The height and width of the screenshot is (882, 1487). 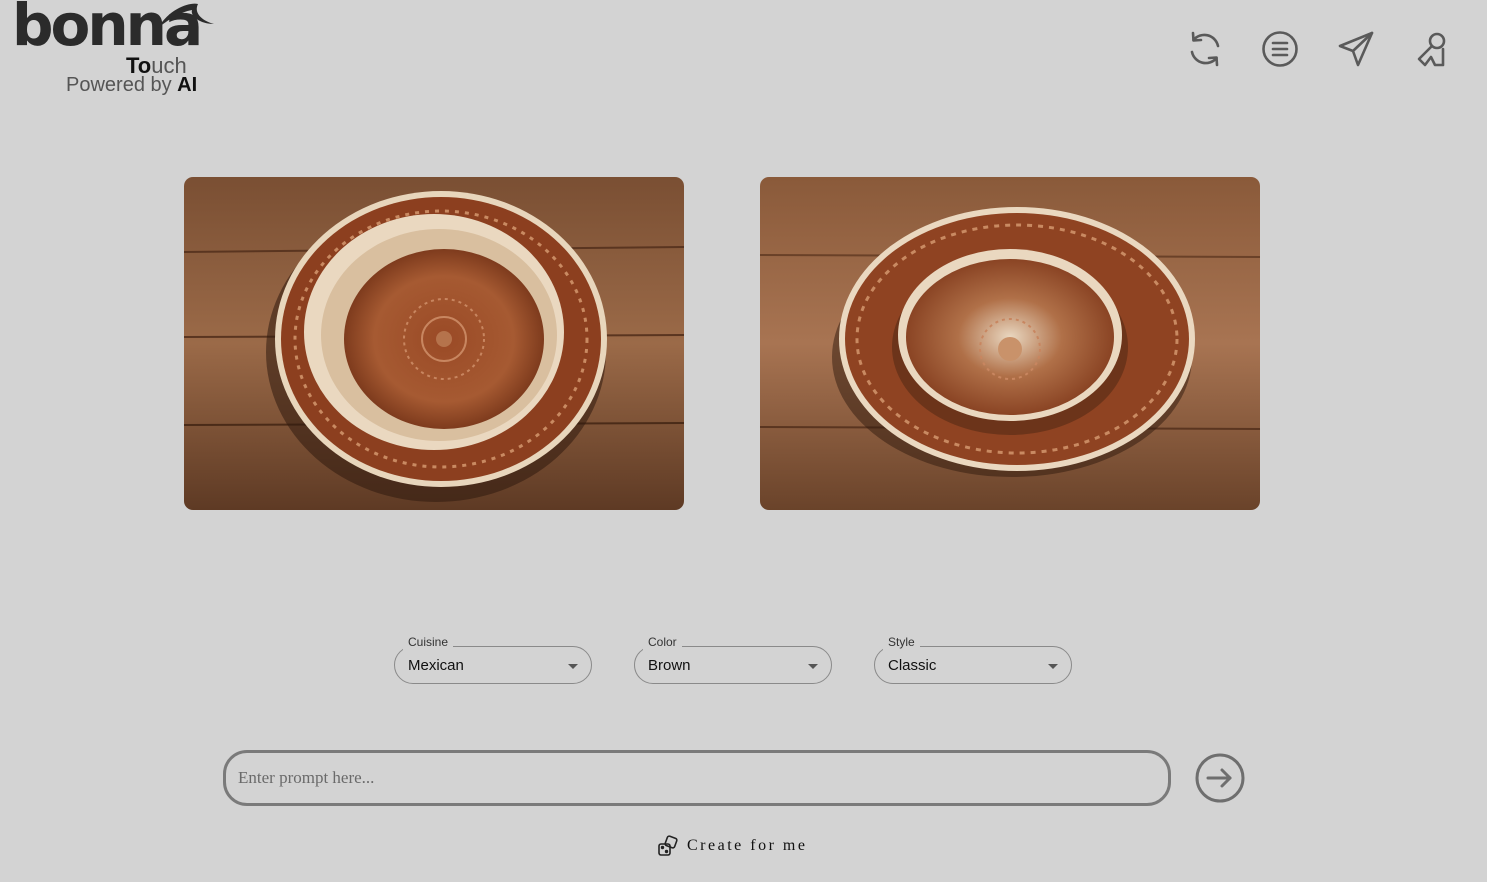 What do you see at coordinates (428, 642) in the screenshot?
I see `cuisine-label: Cuisine` at bounding box center [428, 642].